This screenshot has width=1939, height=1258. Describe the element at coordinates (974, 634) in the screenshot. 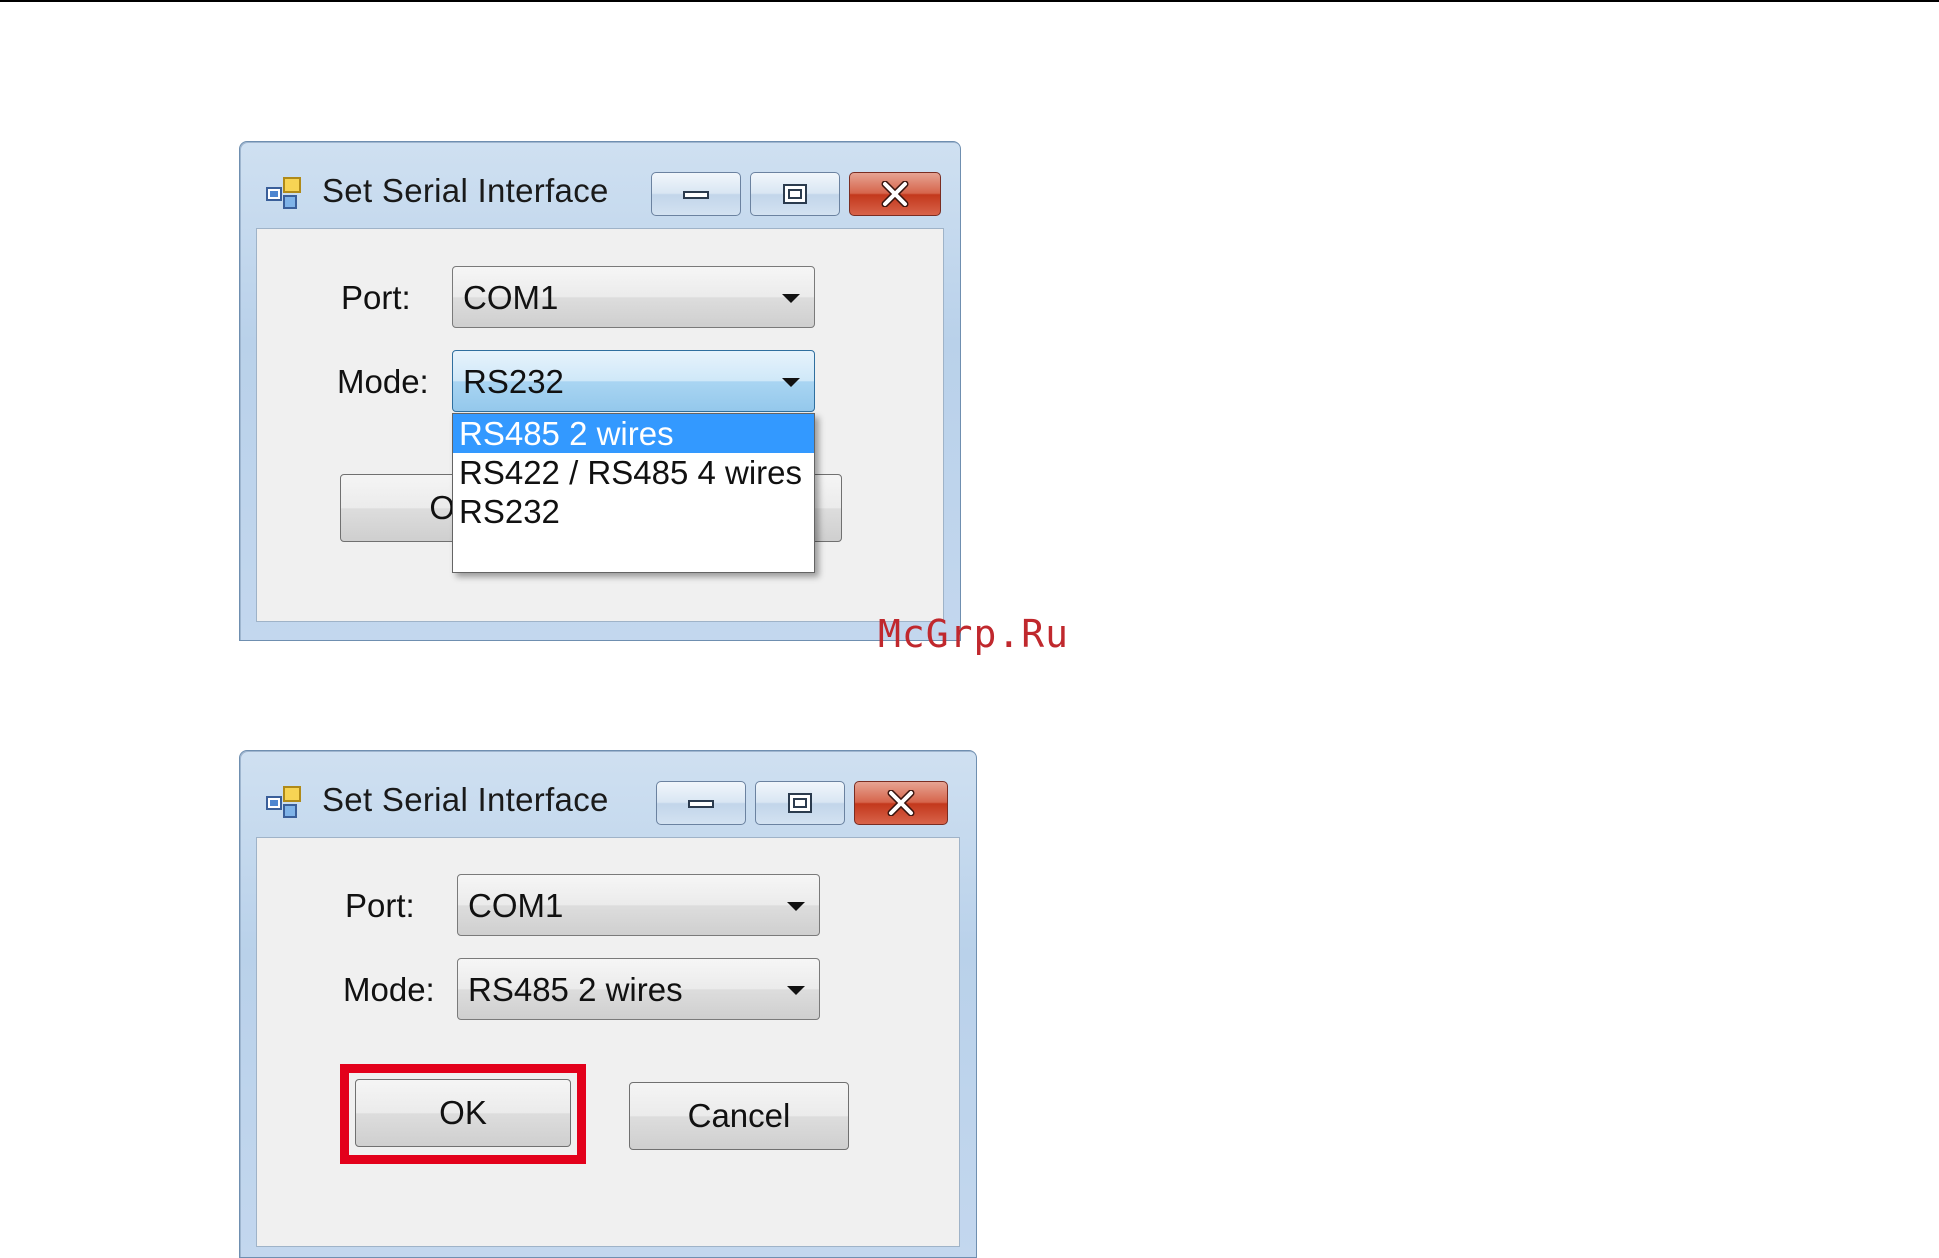

I see `watermark-text: McGrp.Ru` at that location.